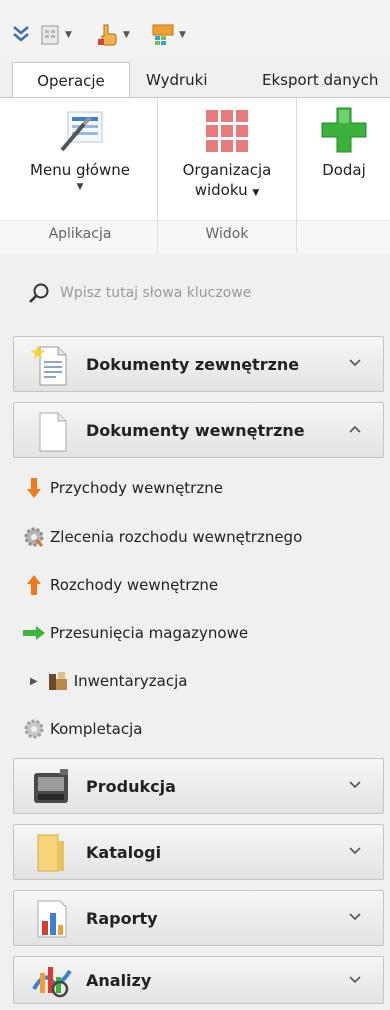  I want to click on section-analyses: Analizy, so click(198, 980).